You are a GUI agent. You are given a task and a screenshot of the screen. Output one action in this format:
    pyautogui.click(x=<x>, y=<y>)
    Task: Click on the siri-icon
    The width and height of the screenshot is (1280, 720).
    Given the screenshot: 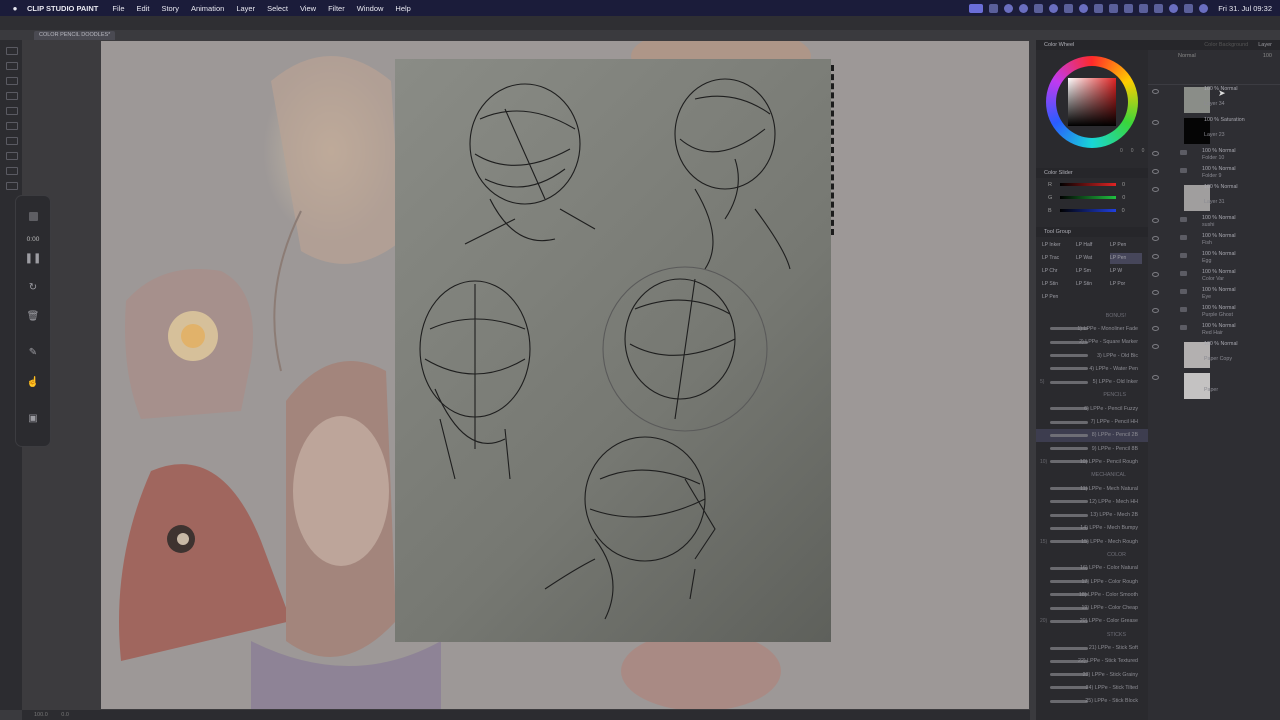 What is the action you would take?
    pyautogui.click(x=1204, y=8)
    